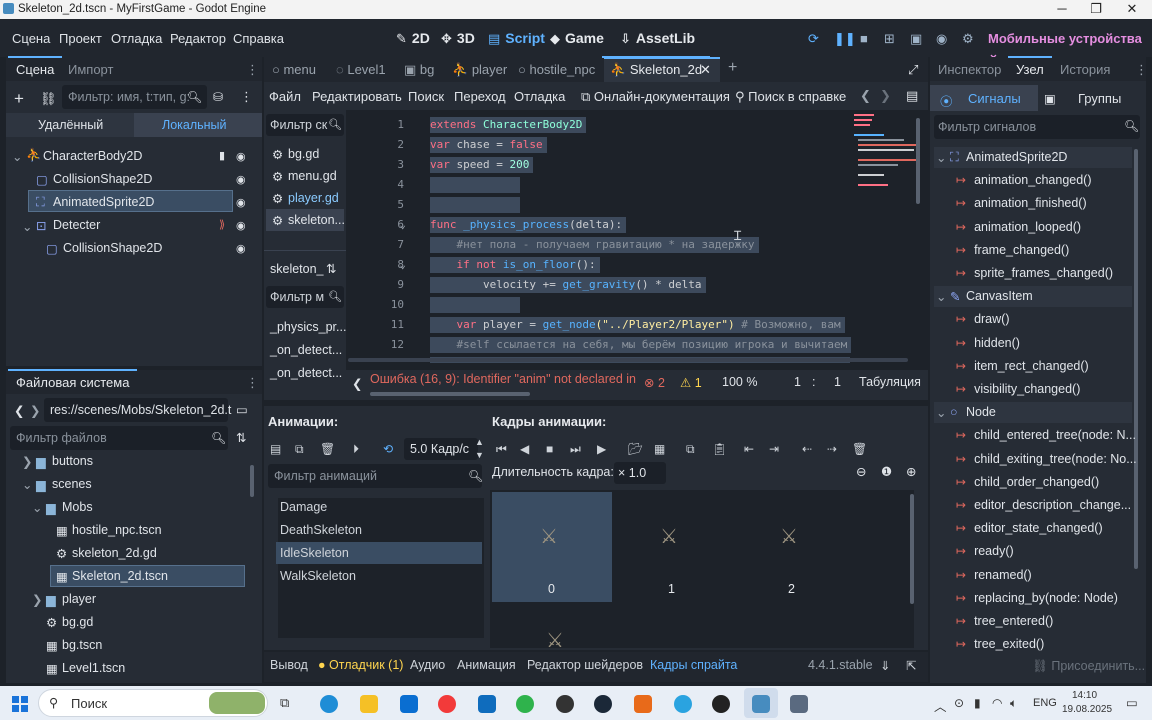  Describe the element at coordinates (657, 38) in the screenshot. I see `workspace-assetlib: ⇩ AssetLib` at that location.